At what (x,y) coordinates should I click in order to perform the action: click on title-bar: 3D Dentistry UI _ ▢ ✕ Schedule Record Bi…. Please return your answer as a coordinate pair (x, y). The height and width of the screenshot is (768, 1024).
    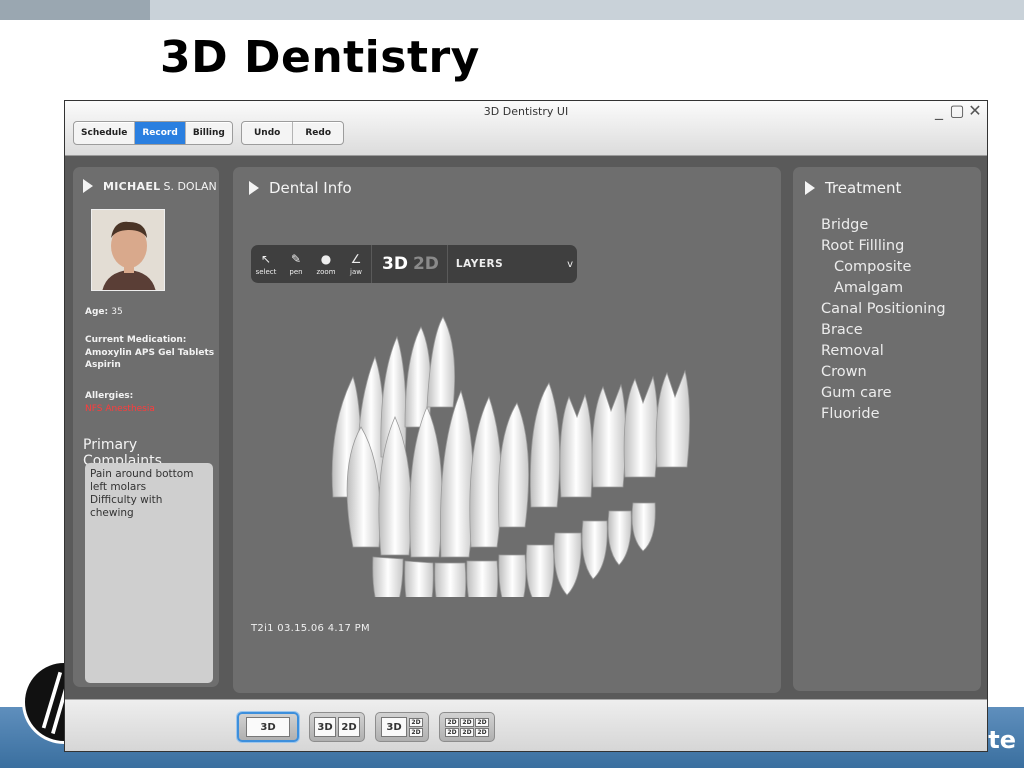
    Looking at the image, I should click on (526, 128).